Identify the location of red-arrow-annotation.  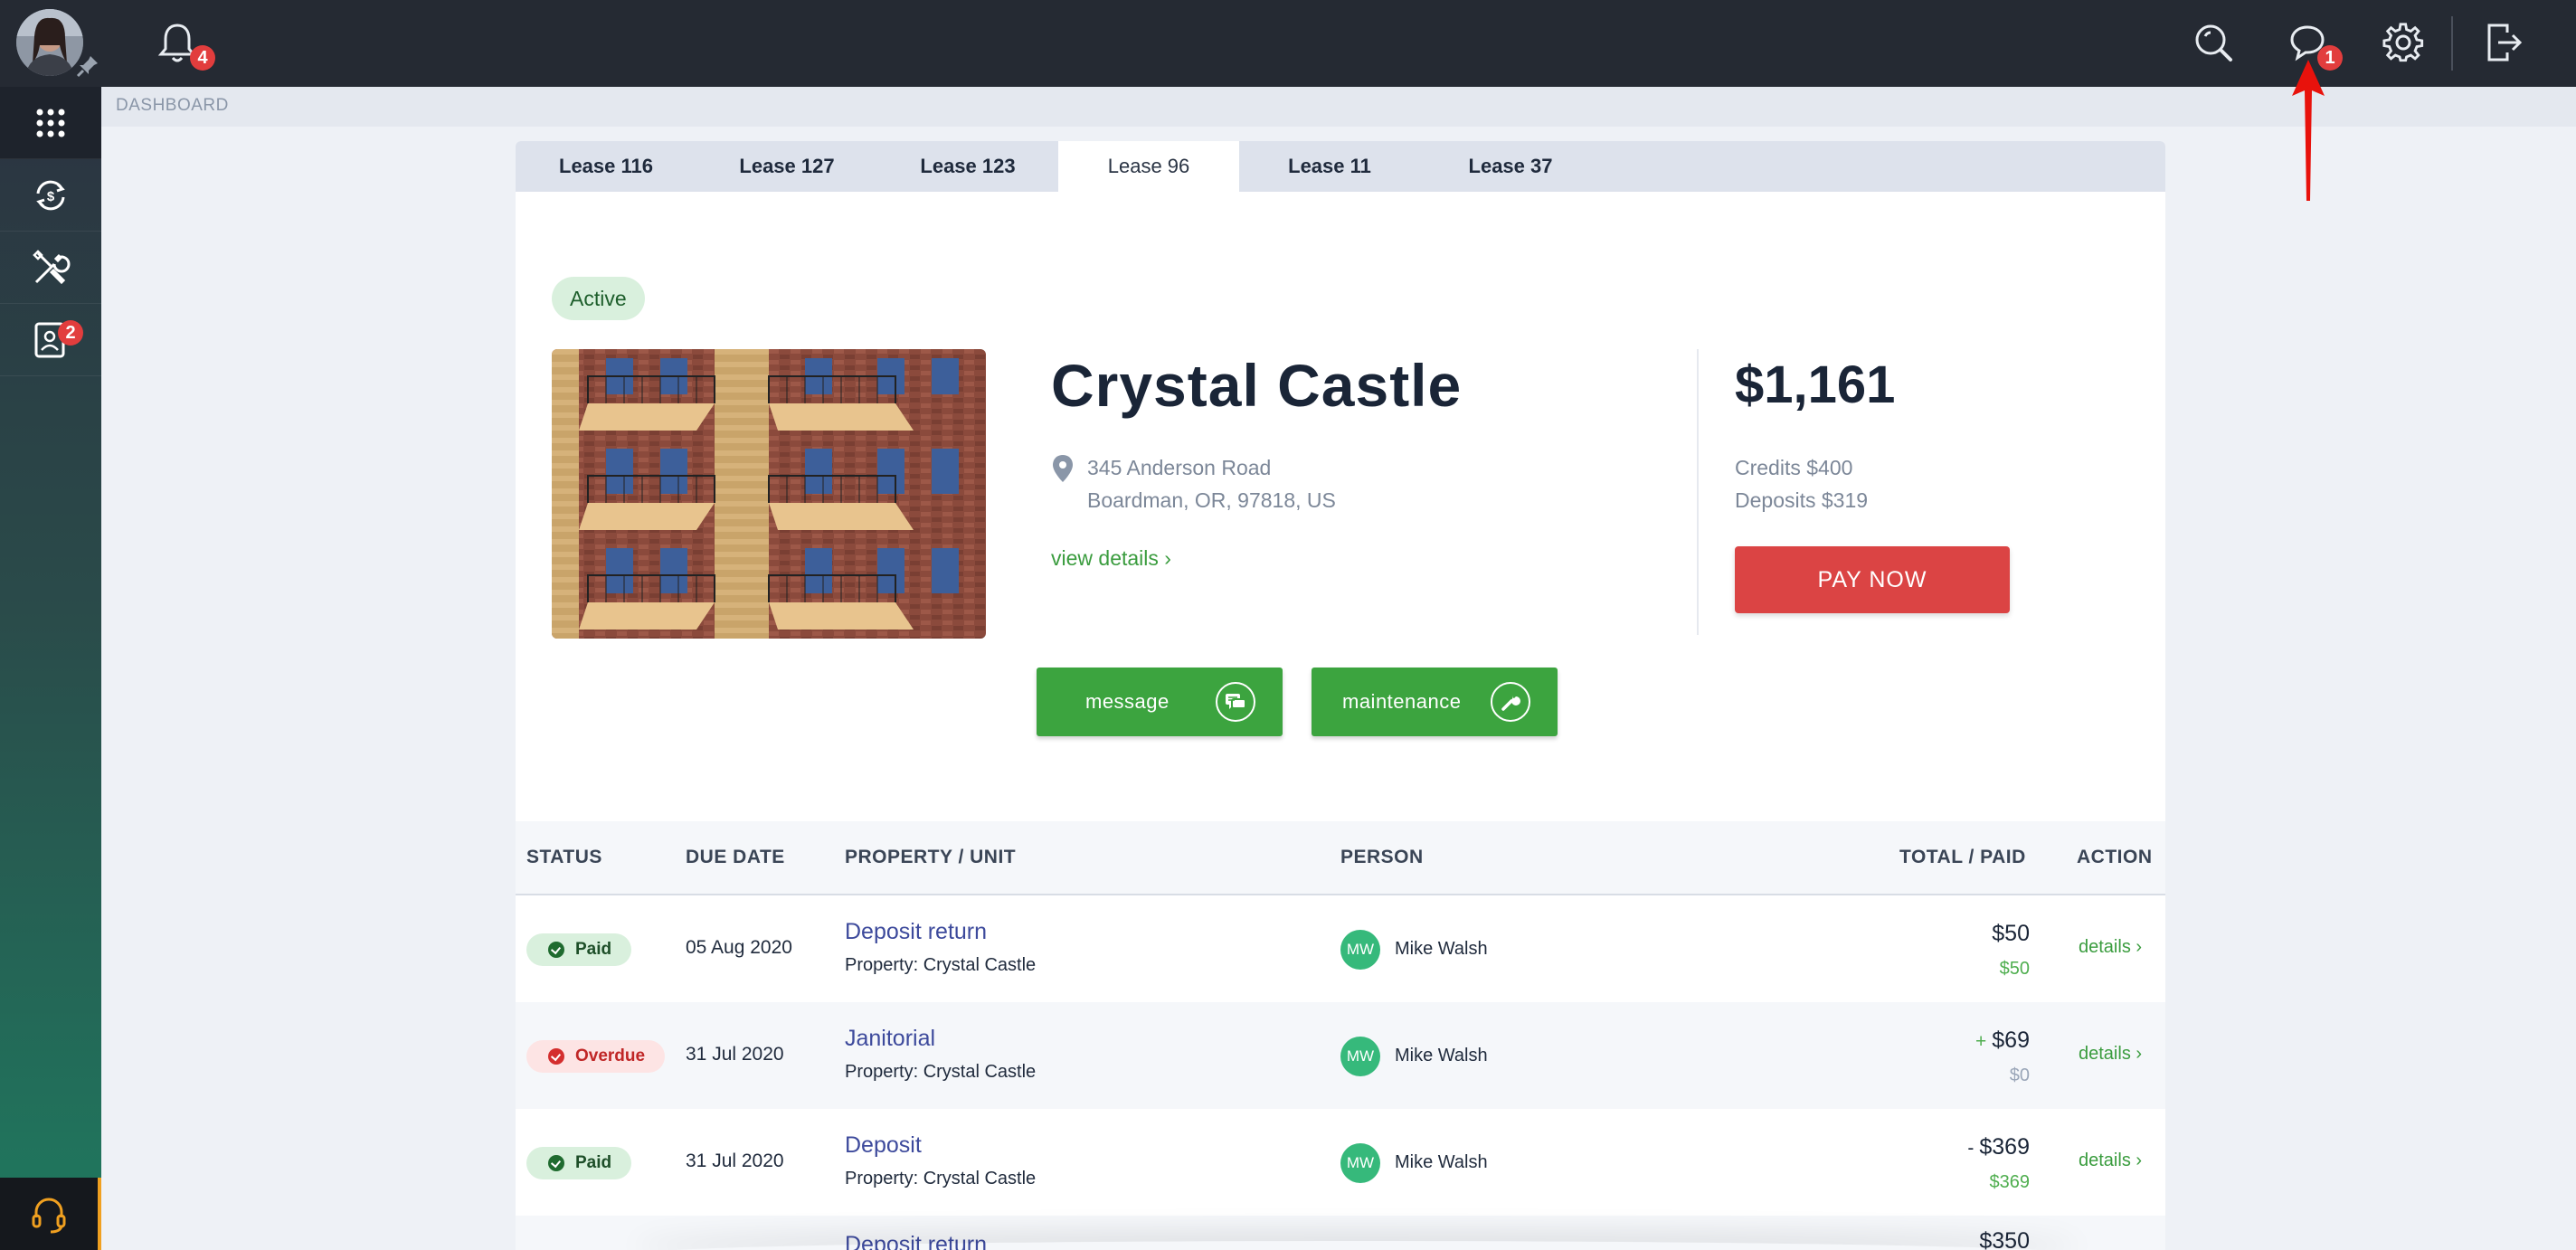
(2309, 130).